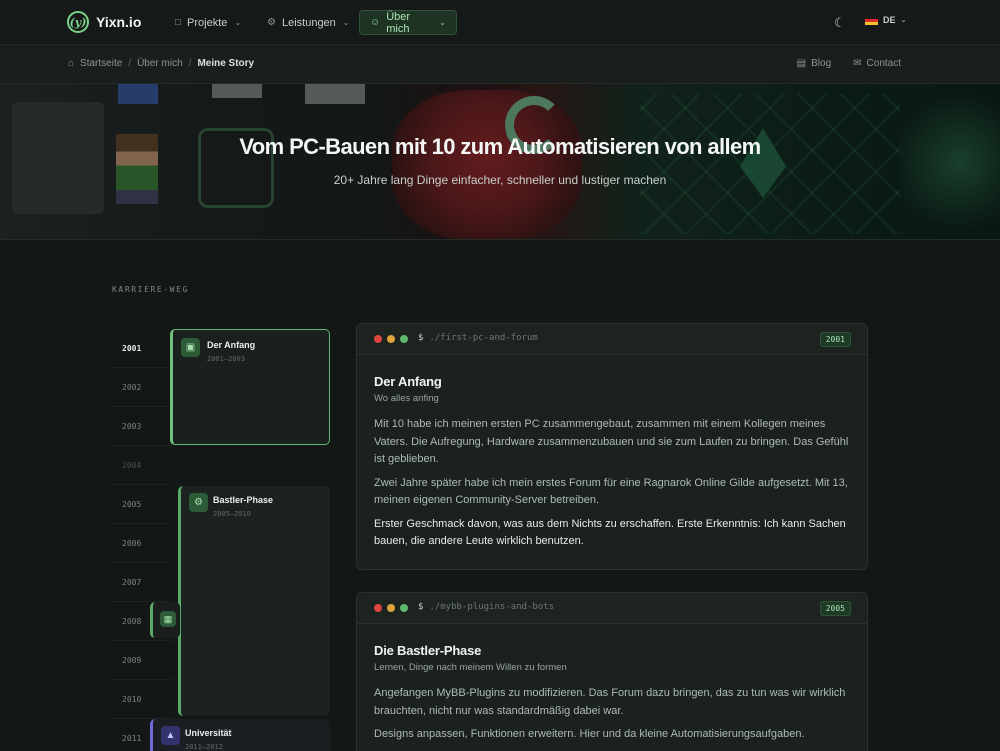 Image resolution: width=1000 pixels, height=751 pixels. I want to click on story-title: Der Anfang, so click(408, 381).